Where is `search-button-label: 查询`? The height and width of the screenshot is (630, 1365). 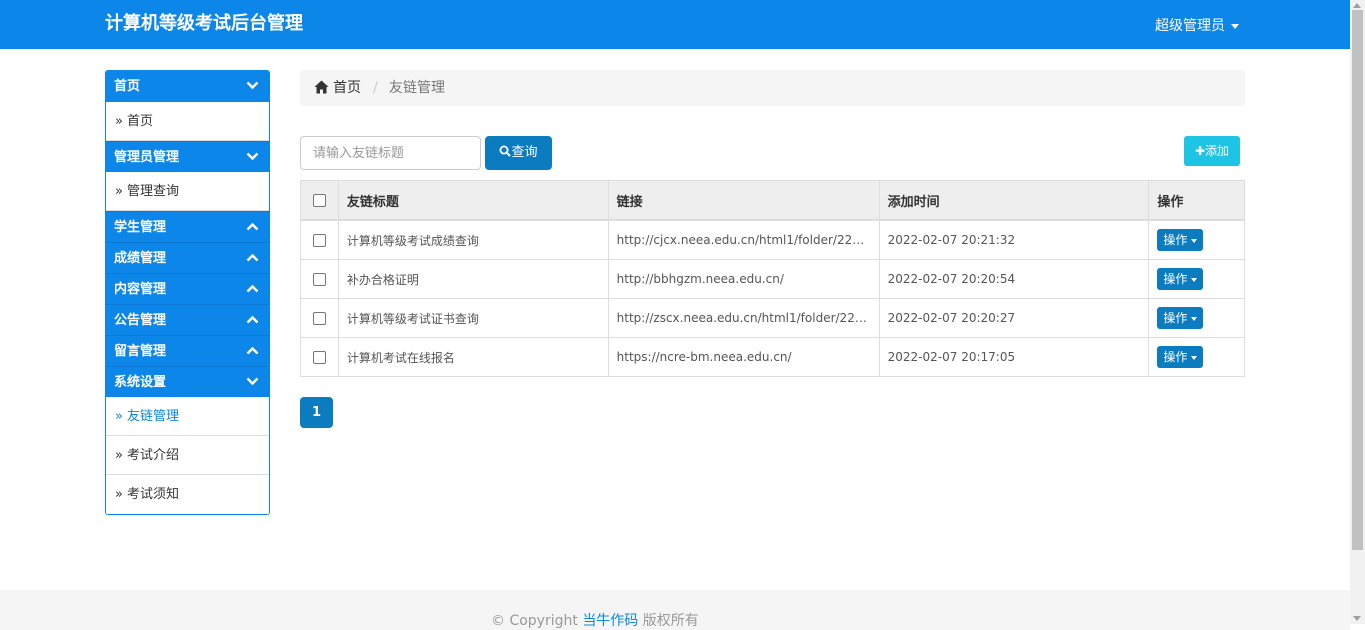 search-button-label: 查询 is located at coordinates (524, 152).